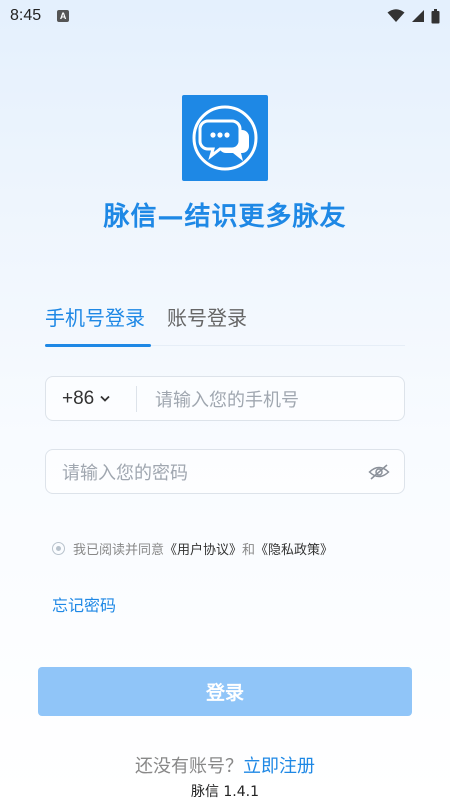 This screenshot has width=450, height=800. I want to click on phone-field: +86 请输入您的手机号, so click(225, 398).